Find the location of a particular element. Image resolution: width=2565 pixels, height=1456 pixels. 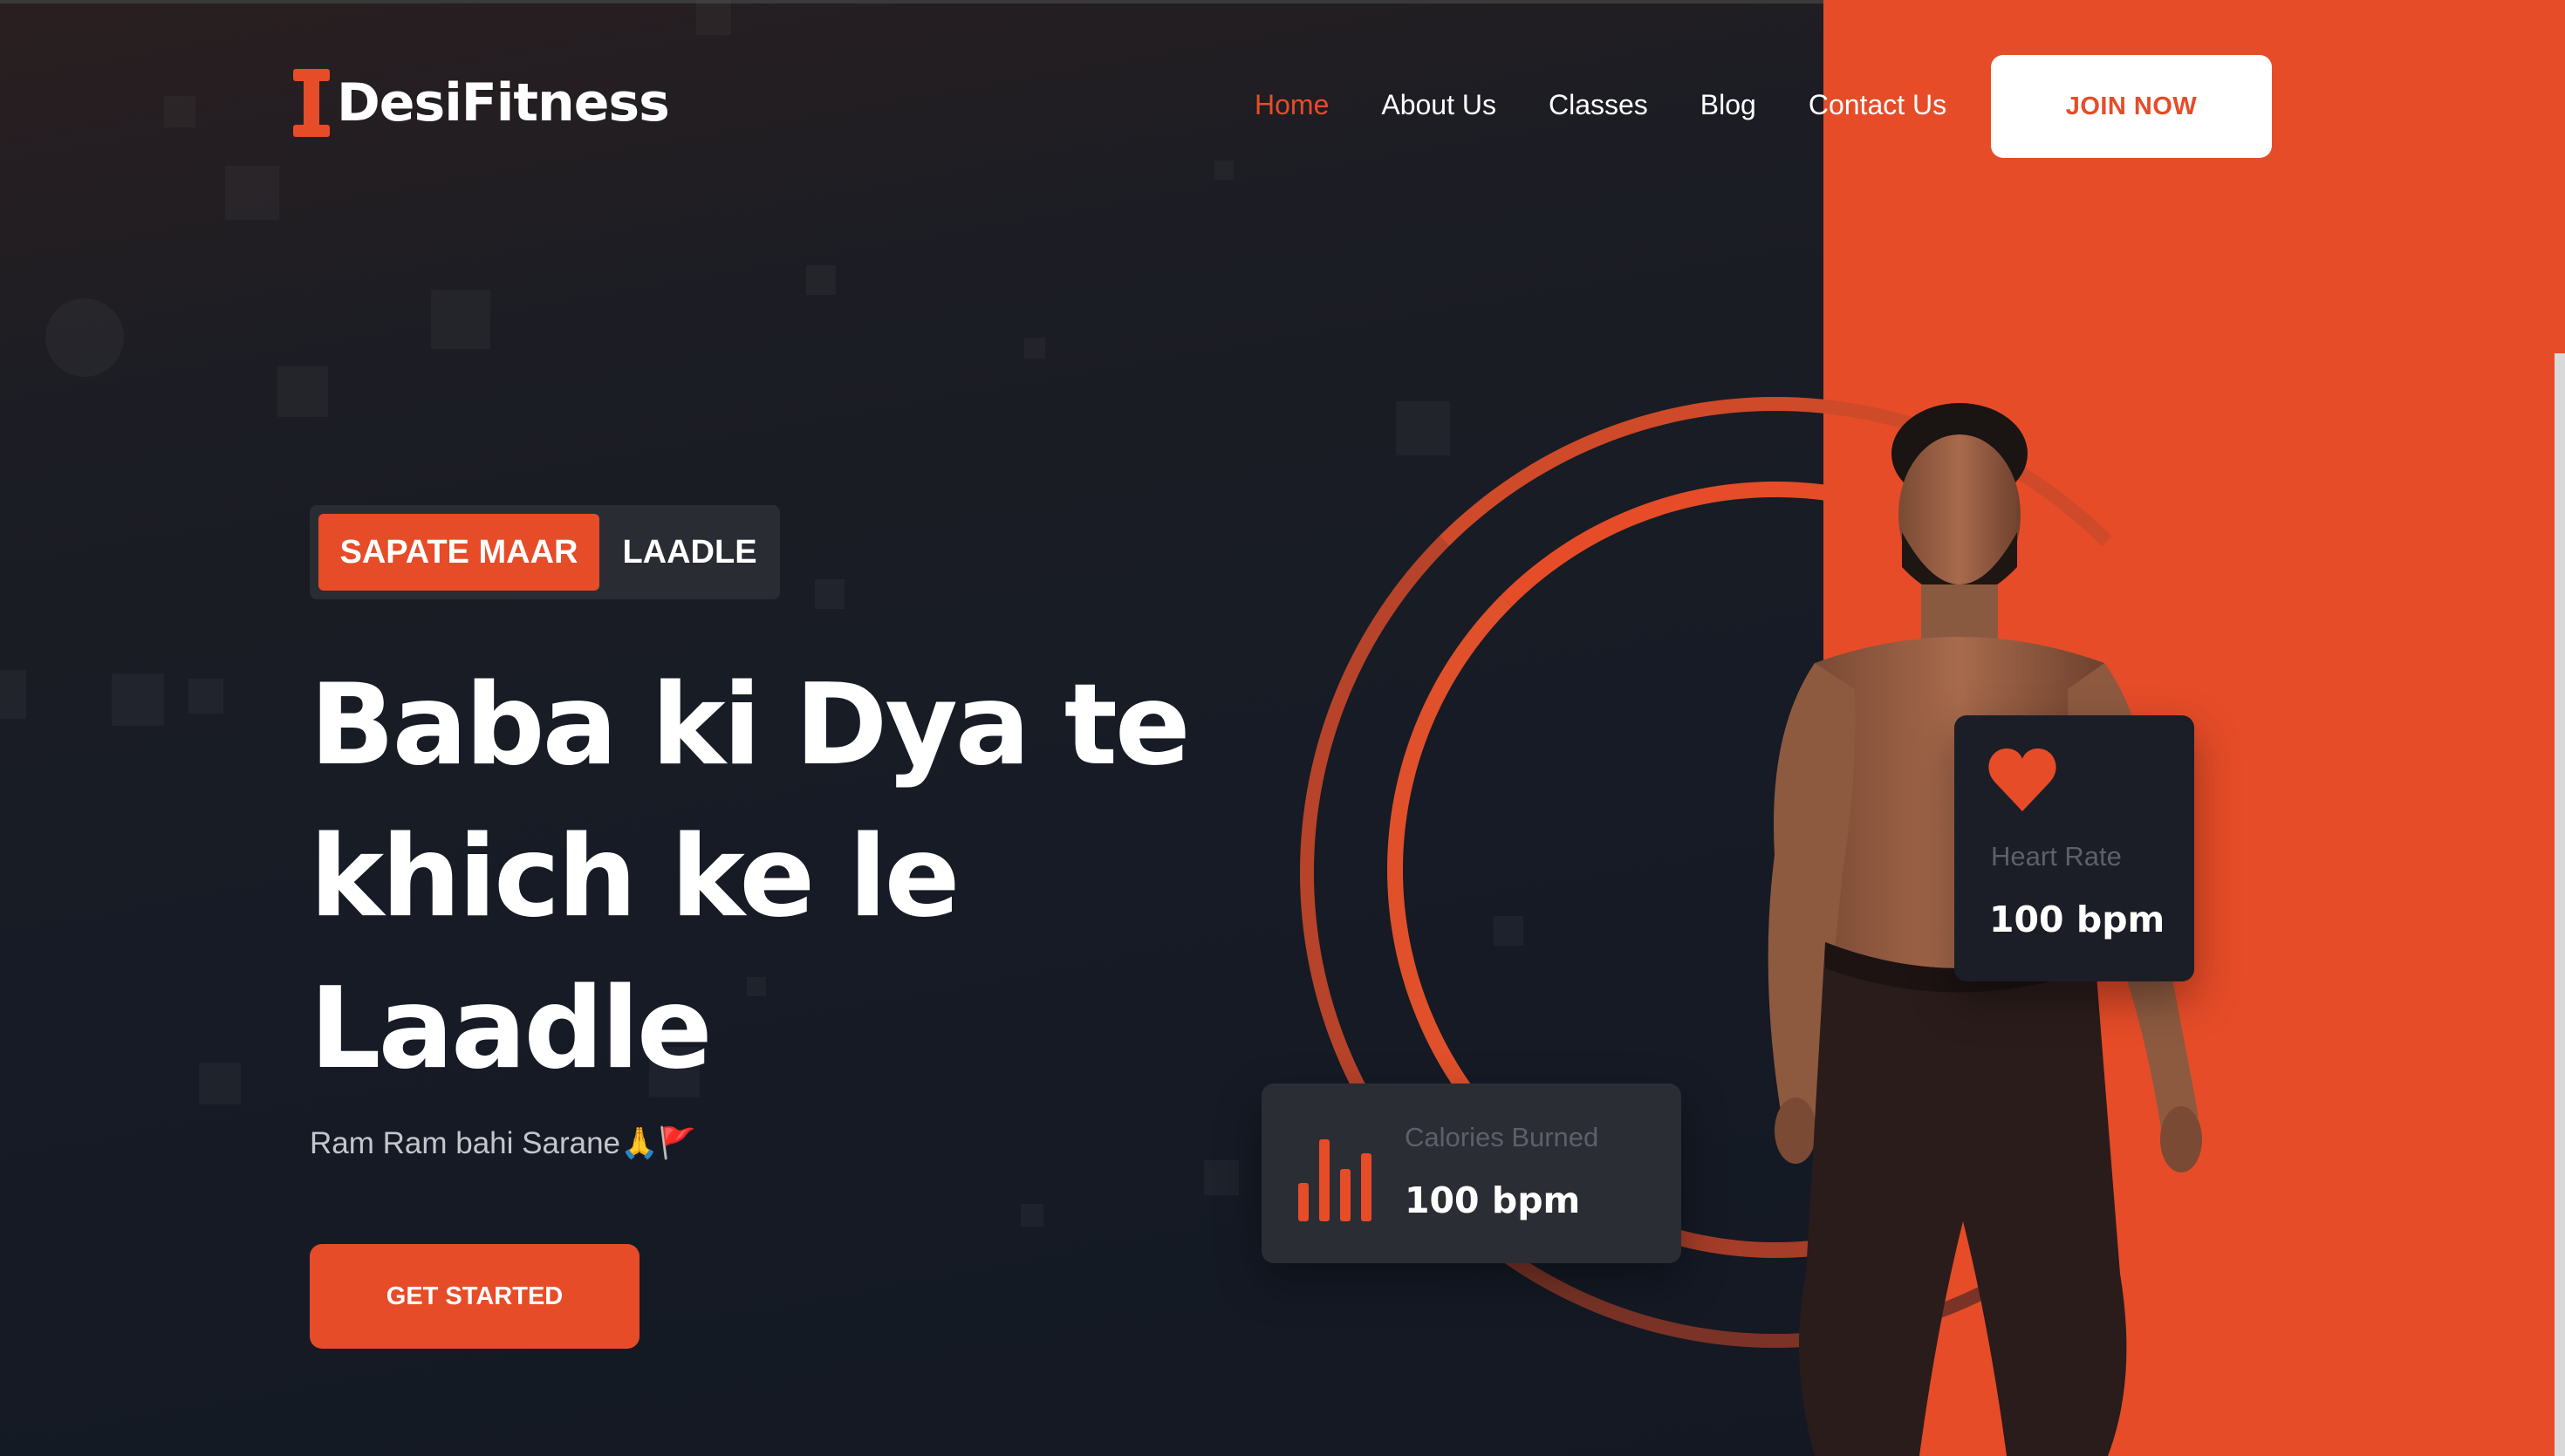

logo-text: DesiFitness is located at coordinates (503, 102).